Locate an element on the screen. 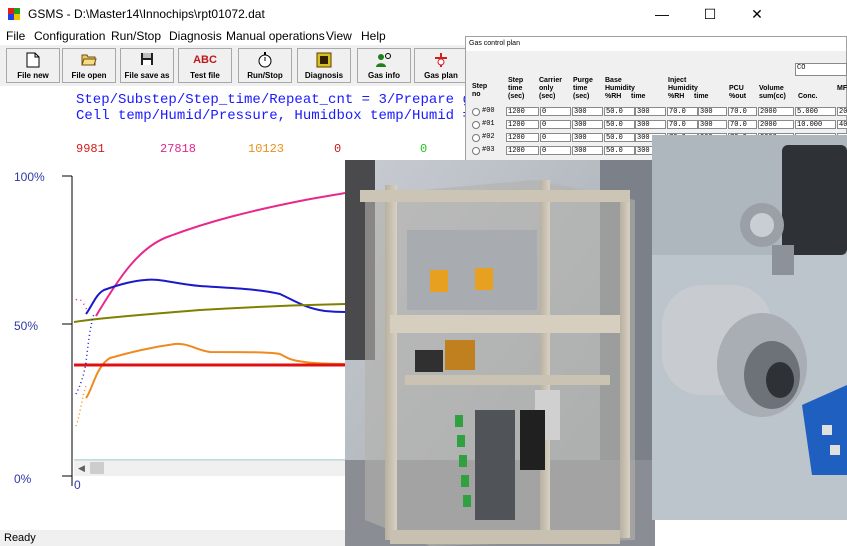 The width and height of the screenshot is (847, 546). diagnosis-button: Diagnosis is located at coordinates (324, 65).